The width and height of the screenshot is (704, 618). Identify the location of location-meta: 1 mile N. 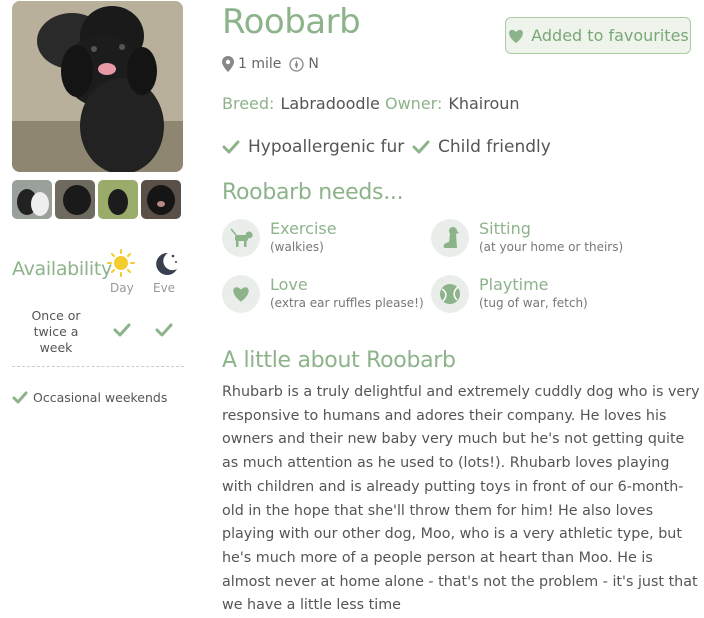
(270, 64).